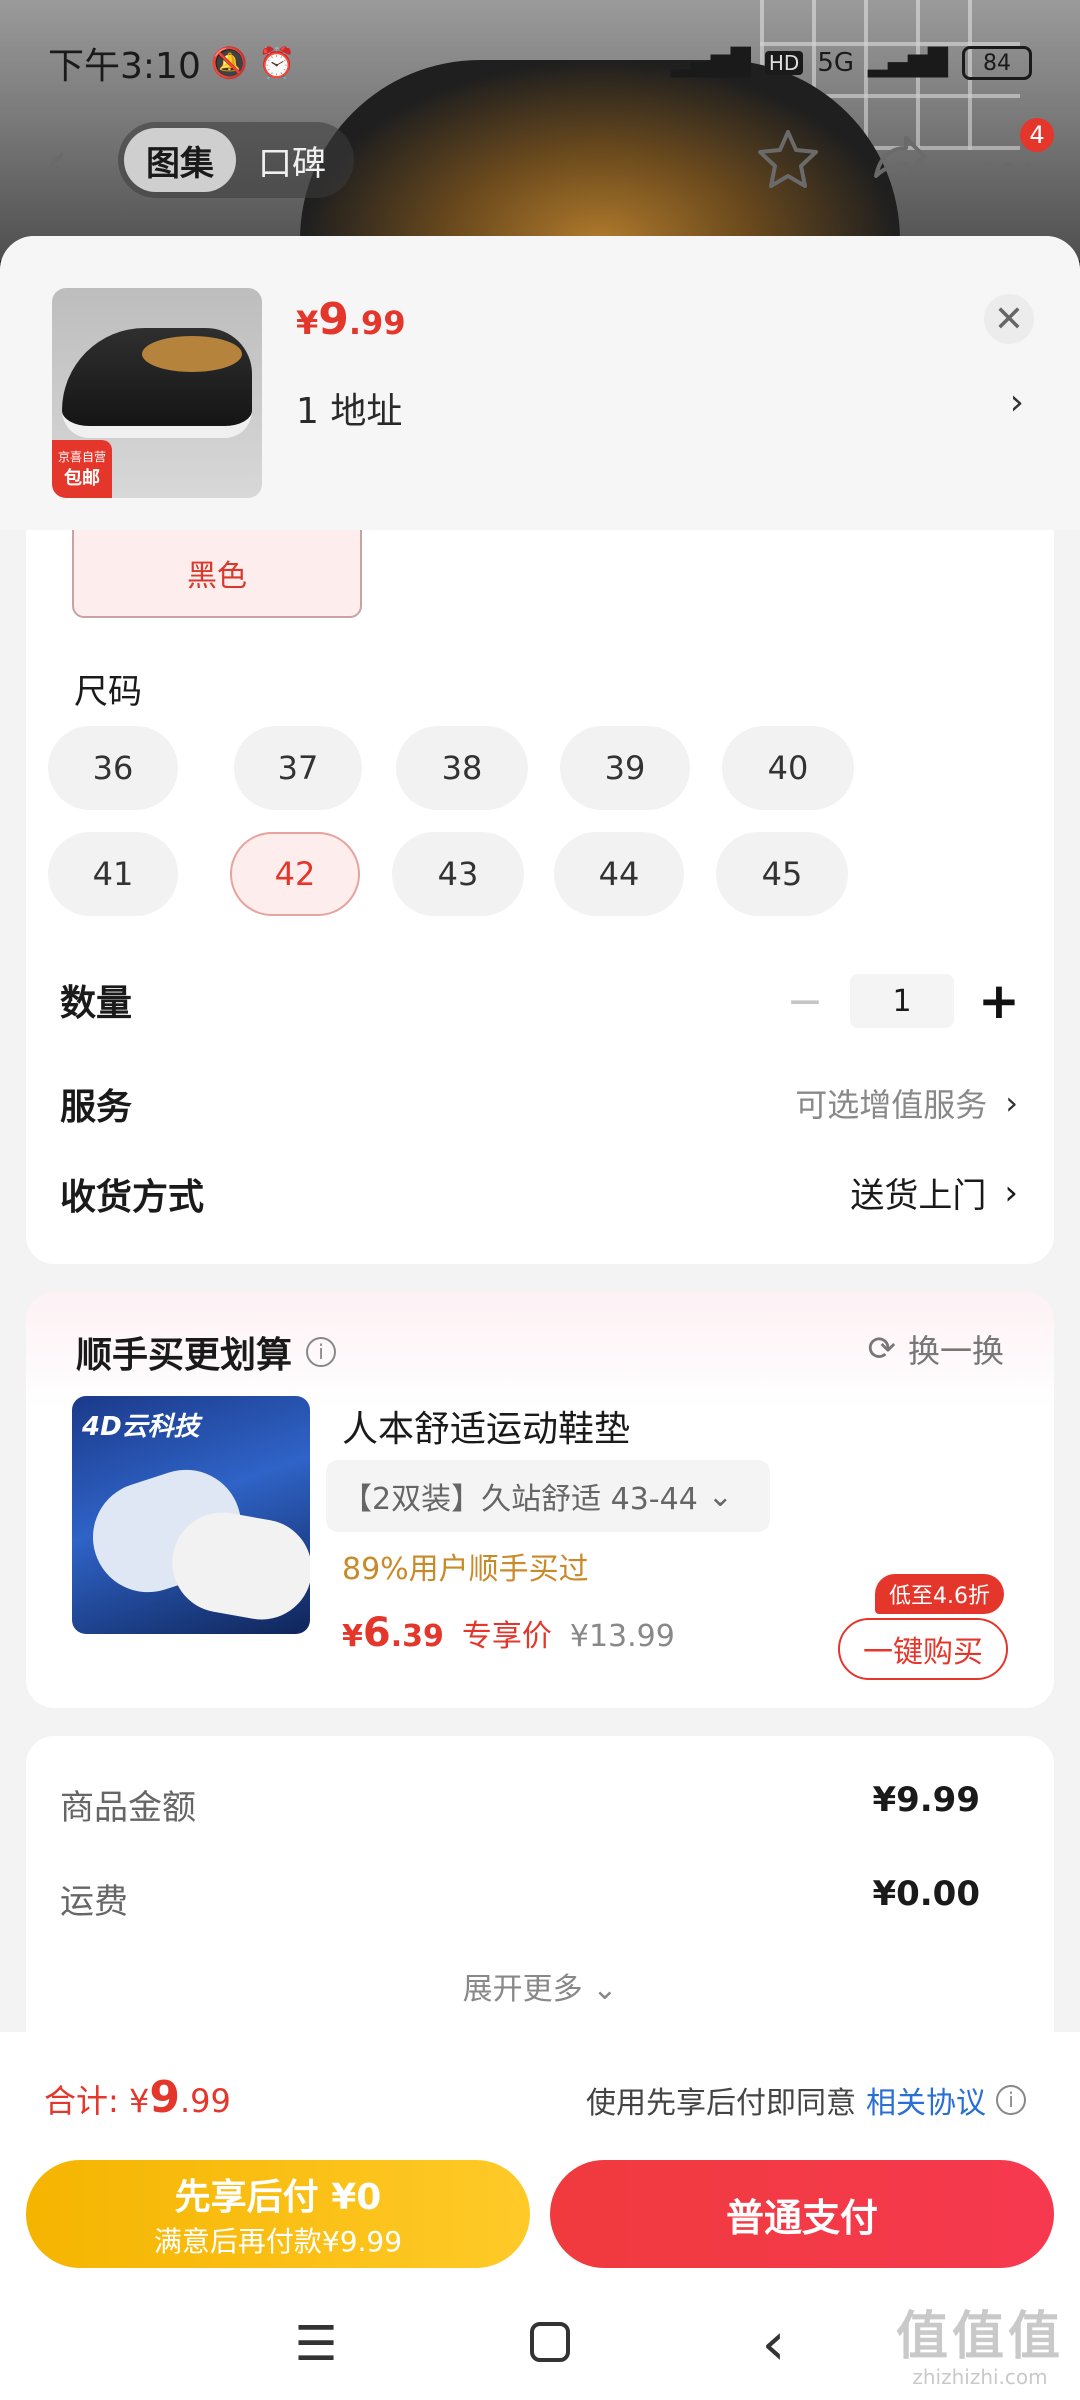  I want to click on delivery-value: 送货上门, so click(918, 1196).